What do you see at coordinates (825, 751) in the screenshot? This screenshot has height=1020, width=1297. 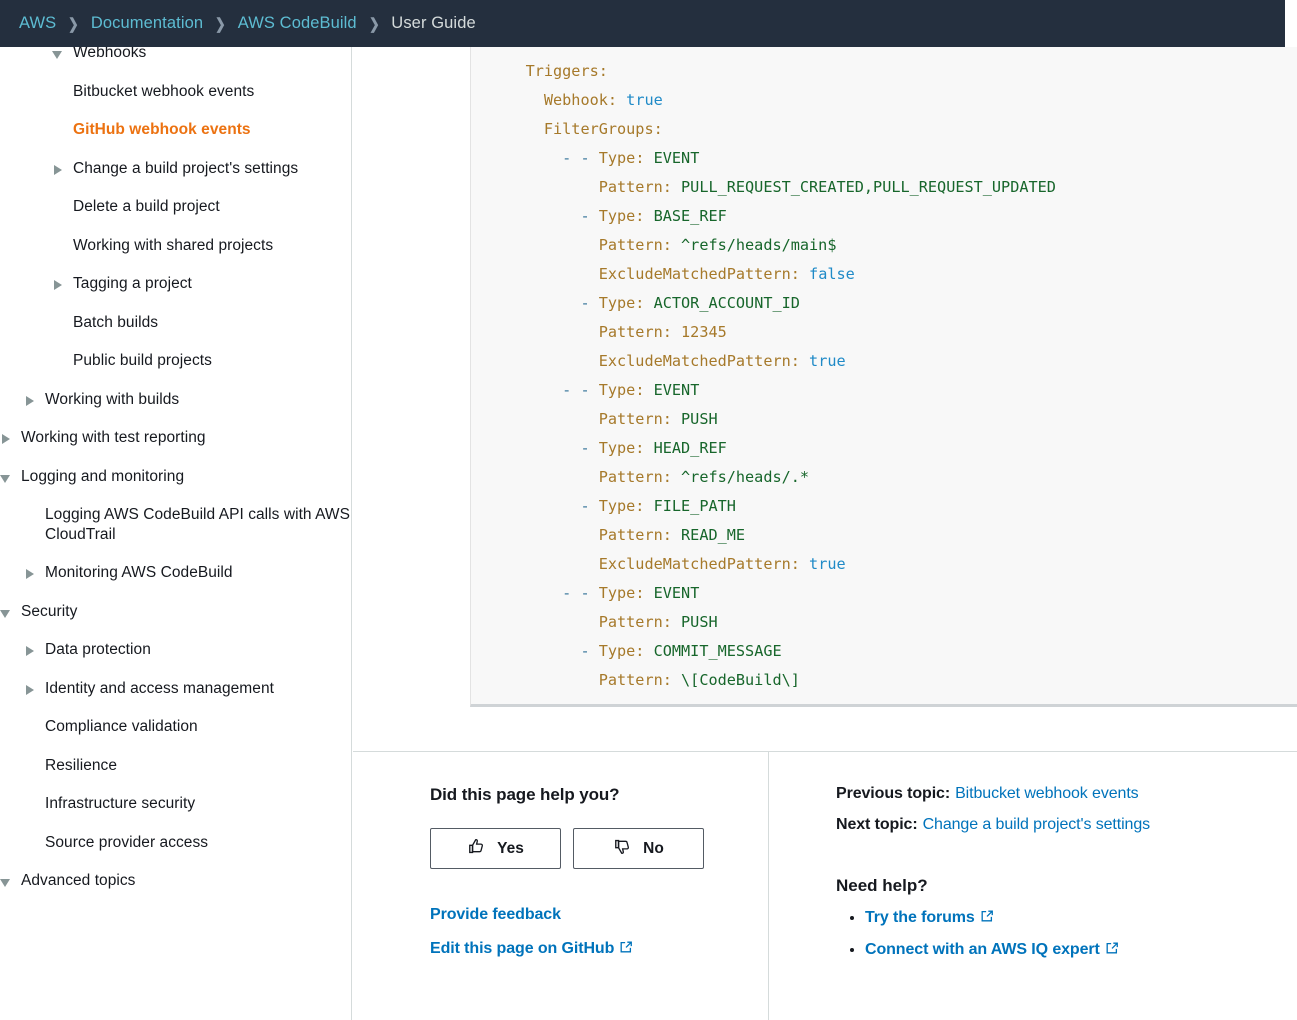 I see `content-divider` at bounding box center [825, 751].